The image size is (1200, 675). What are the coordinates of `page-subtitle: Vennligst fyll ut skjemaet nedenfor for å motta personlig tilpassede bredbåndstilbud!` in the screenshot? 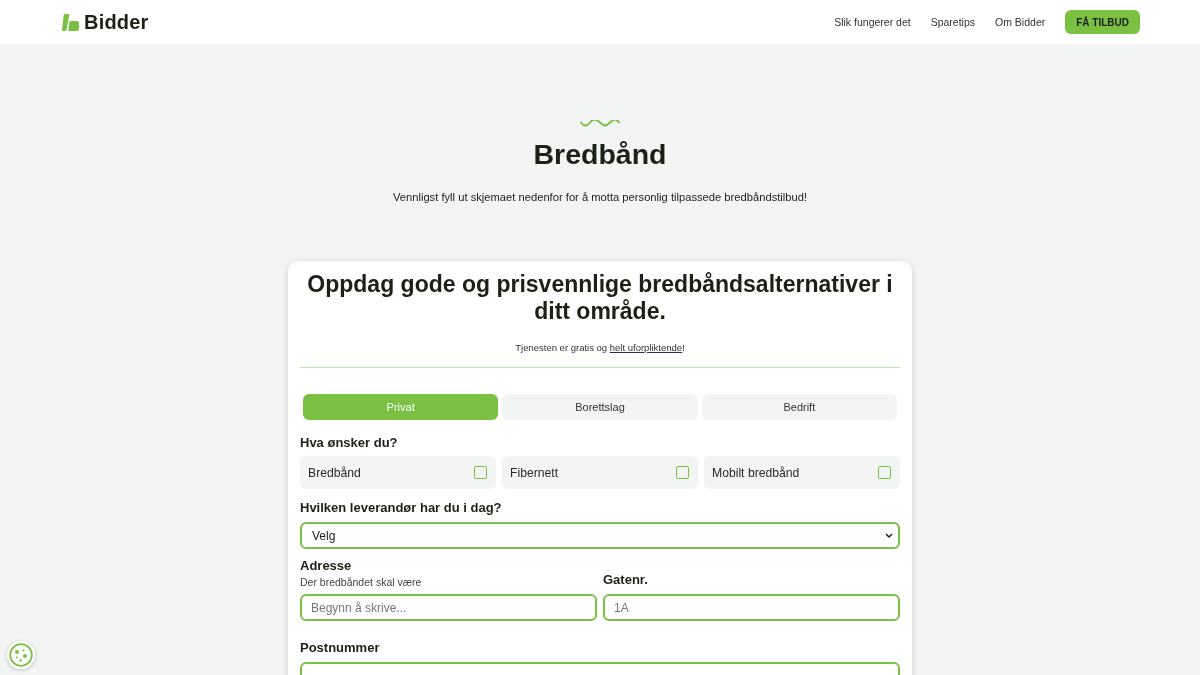 It's located at (600, 197).